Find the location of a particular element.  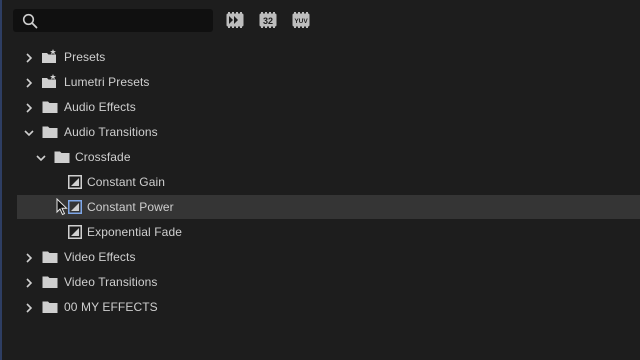

search-icon is located at coordinates (30, 21).